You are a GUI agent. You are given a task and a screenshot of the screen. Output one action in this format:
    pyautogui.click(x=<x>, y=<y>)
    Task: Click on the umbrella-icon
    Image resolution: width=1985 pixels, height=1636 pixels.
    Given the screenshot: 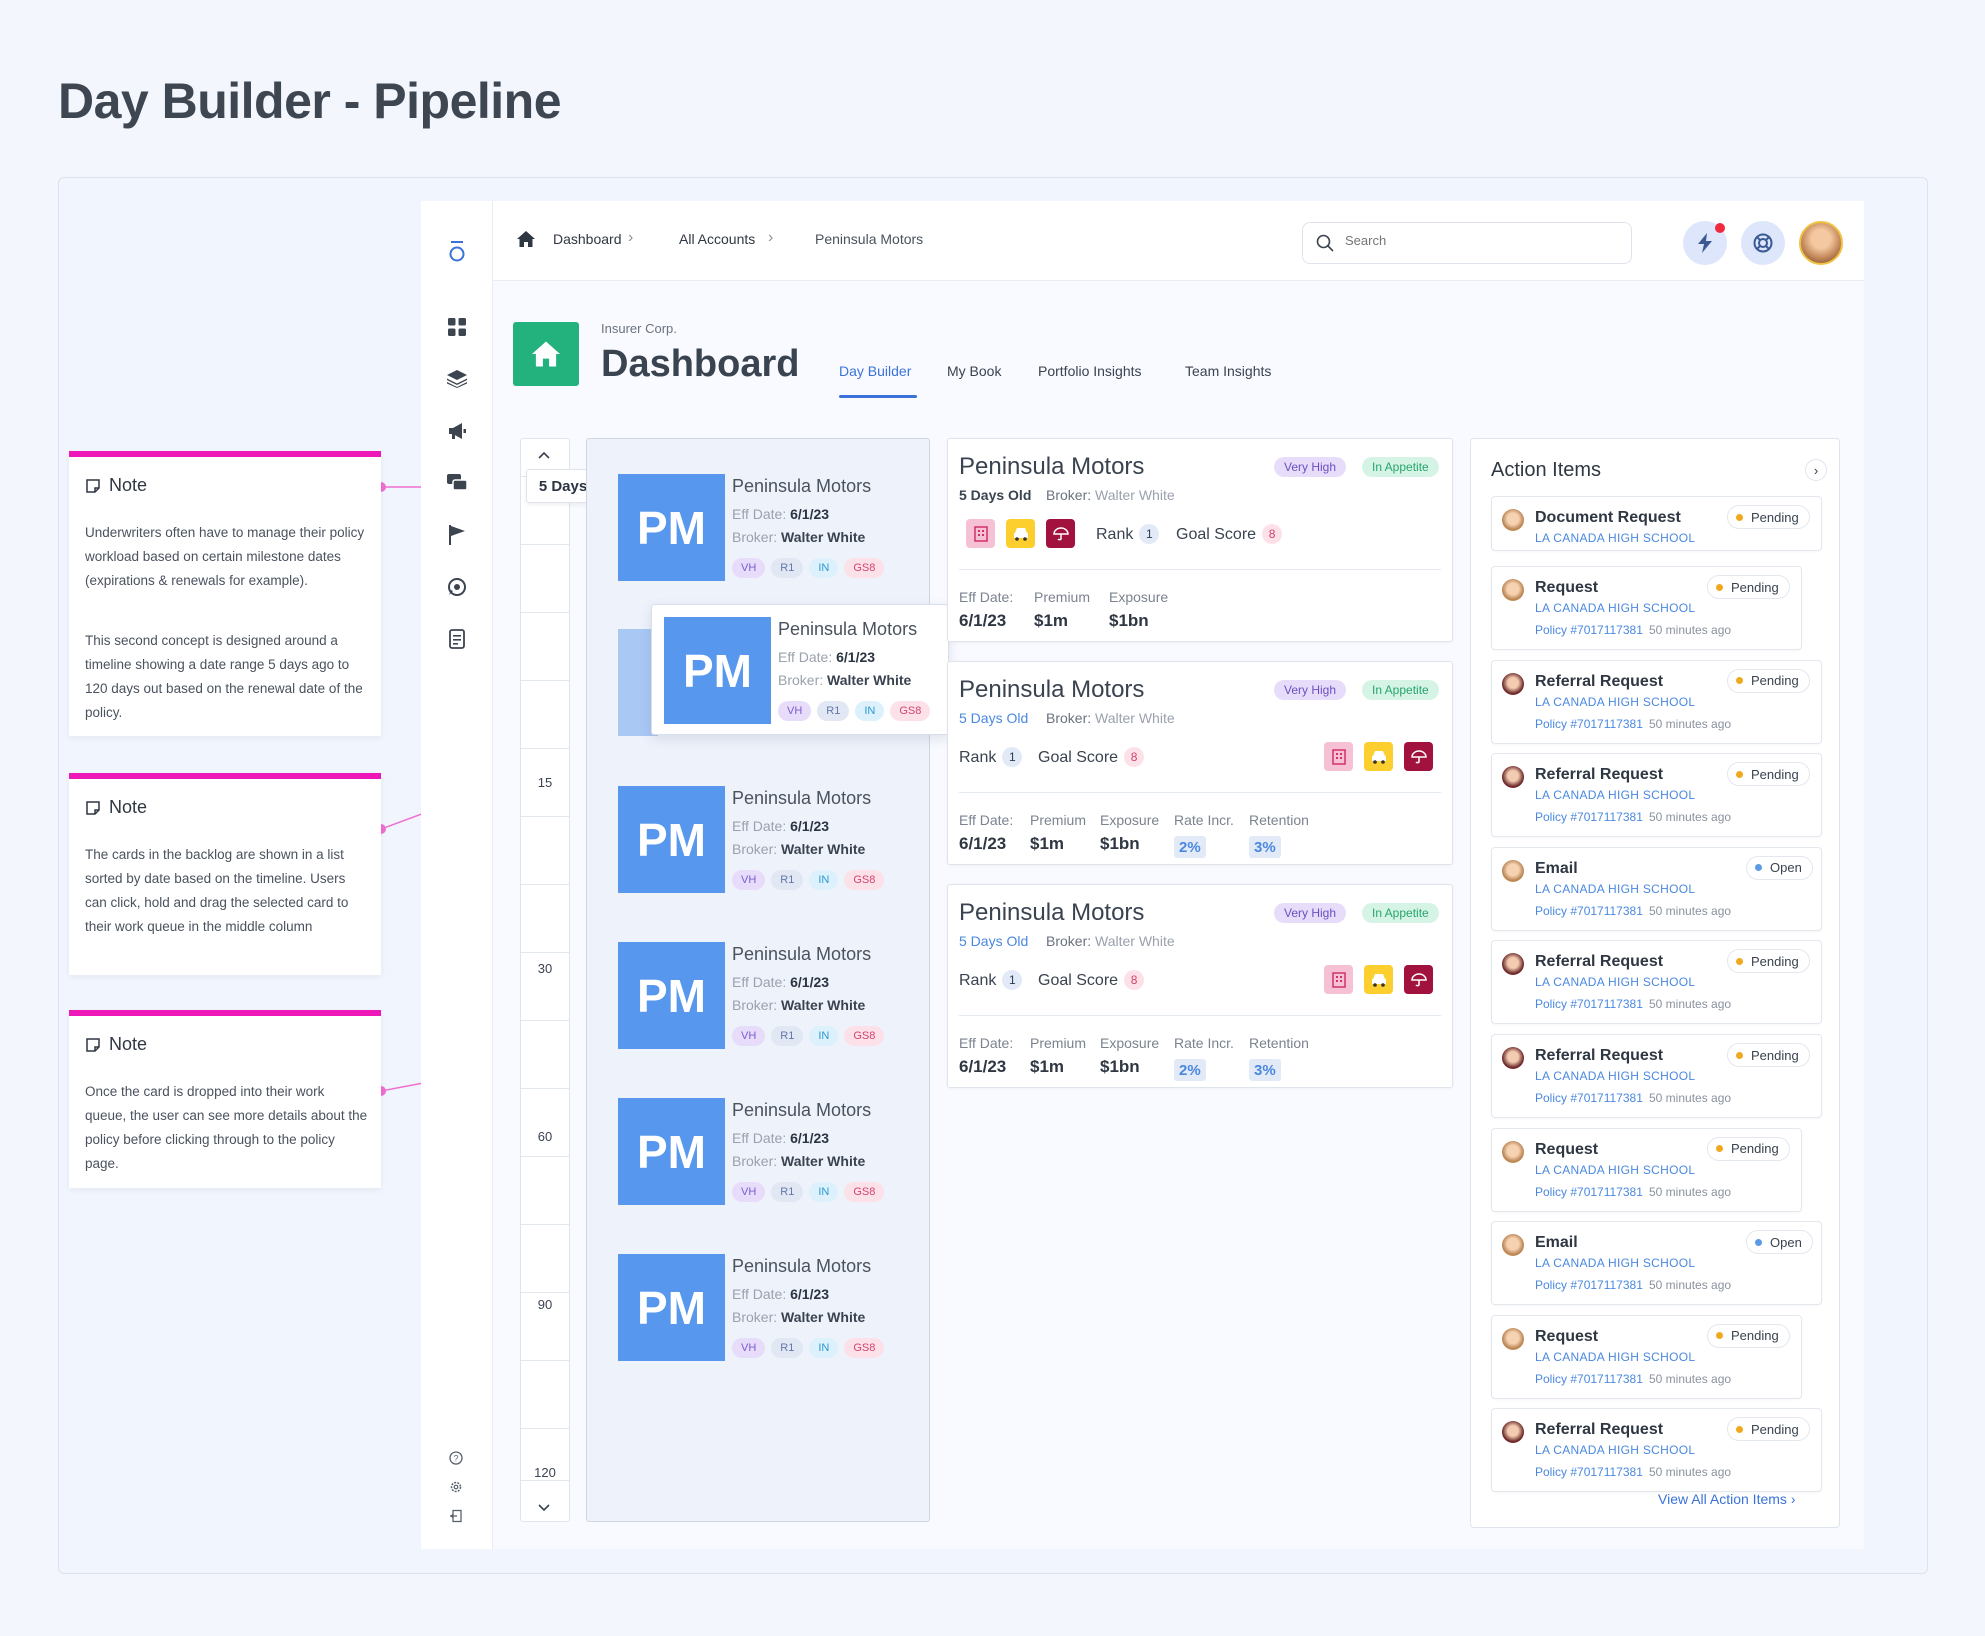 What is the action you would take?
    pyautogui.click(x=1418, y=979)
    